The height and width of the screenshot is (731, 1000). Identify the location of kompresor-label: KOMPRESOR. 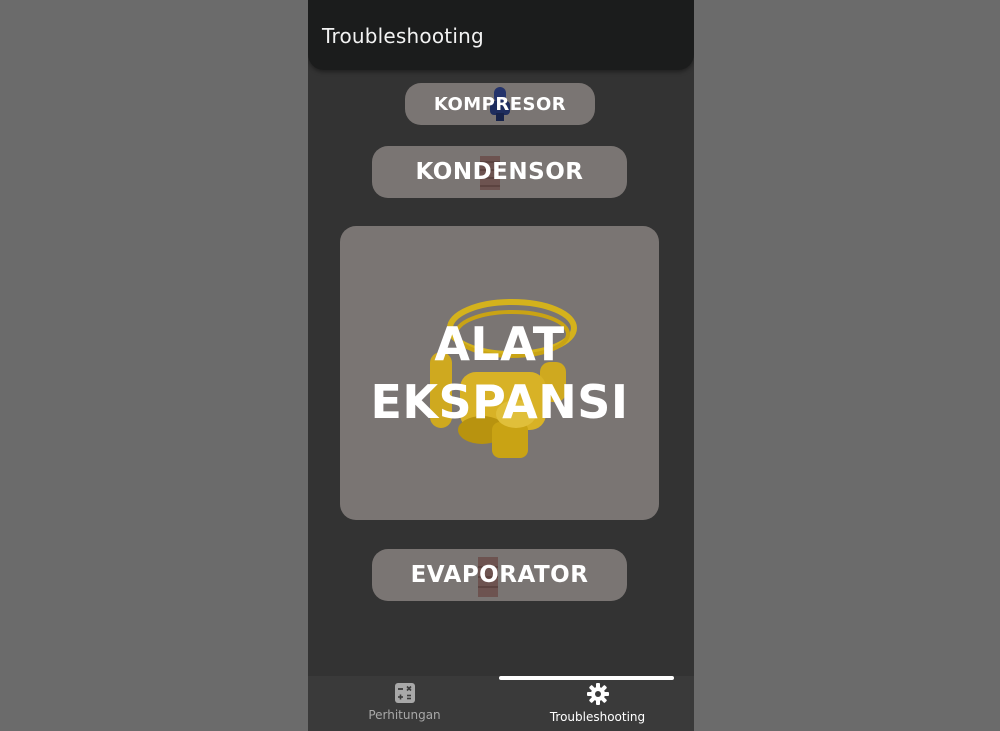
(500, 104).